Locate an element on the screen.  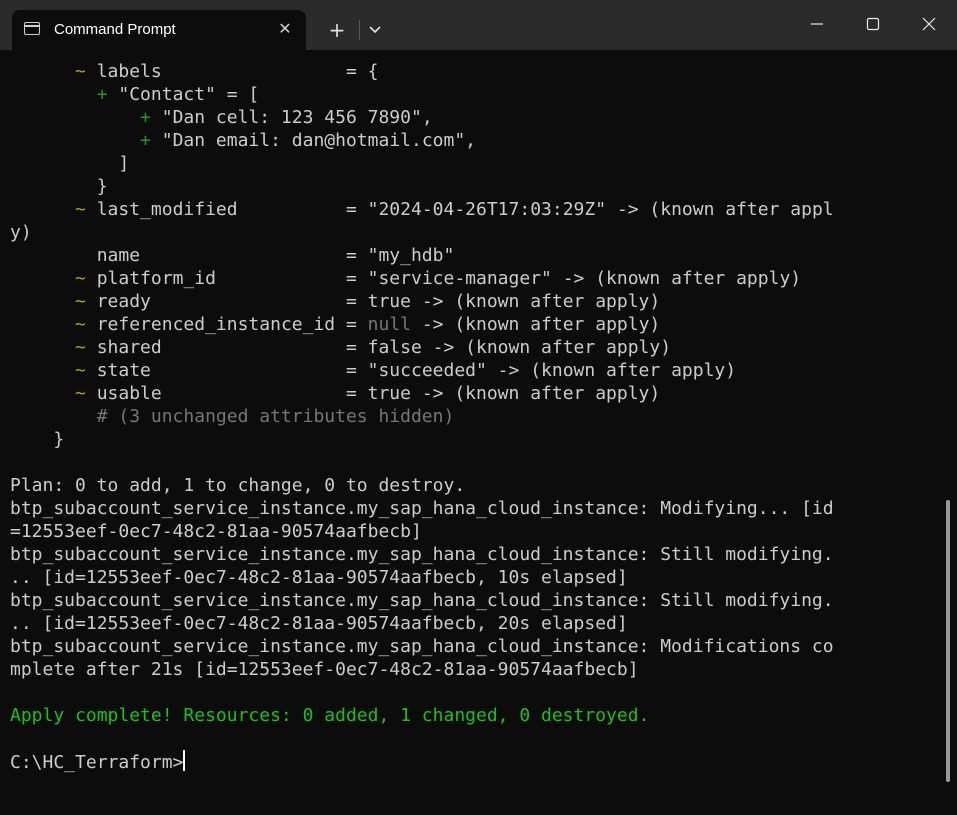
close-icon is located at coordinates (929, 24).